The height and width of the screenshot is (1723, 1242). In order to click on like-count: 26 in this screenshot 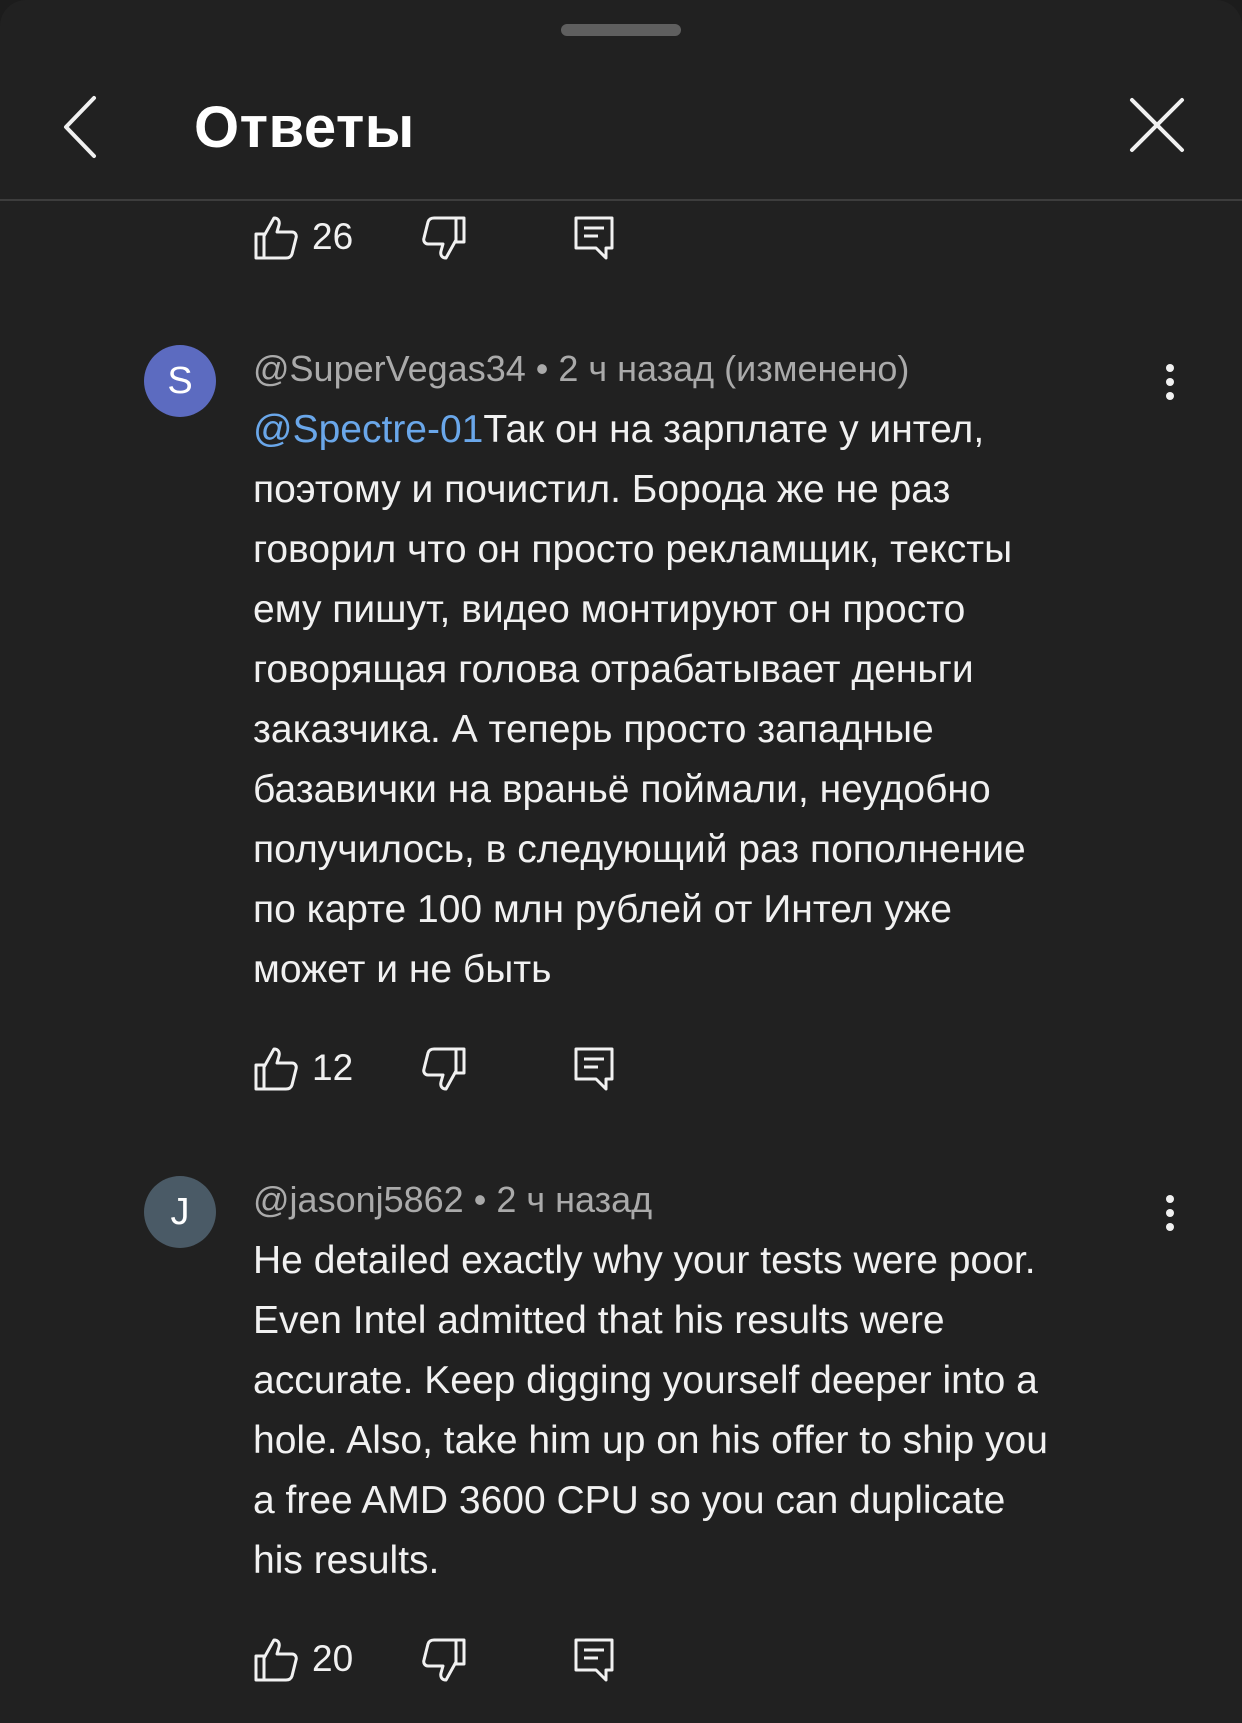, I will do `click(333, 236)`.